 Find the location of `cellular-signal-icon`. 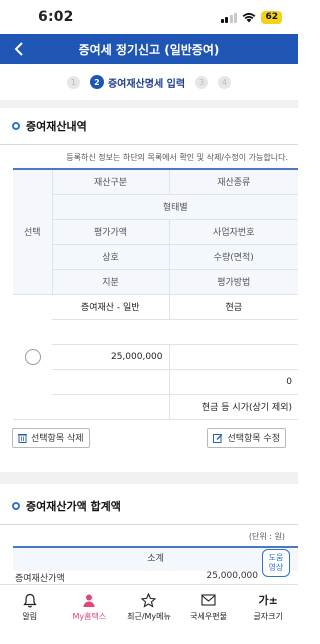

cellular-signal-icon is located at coordinates (229, 17).